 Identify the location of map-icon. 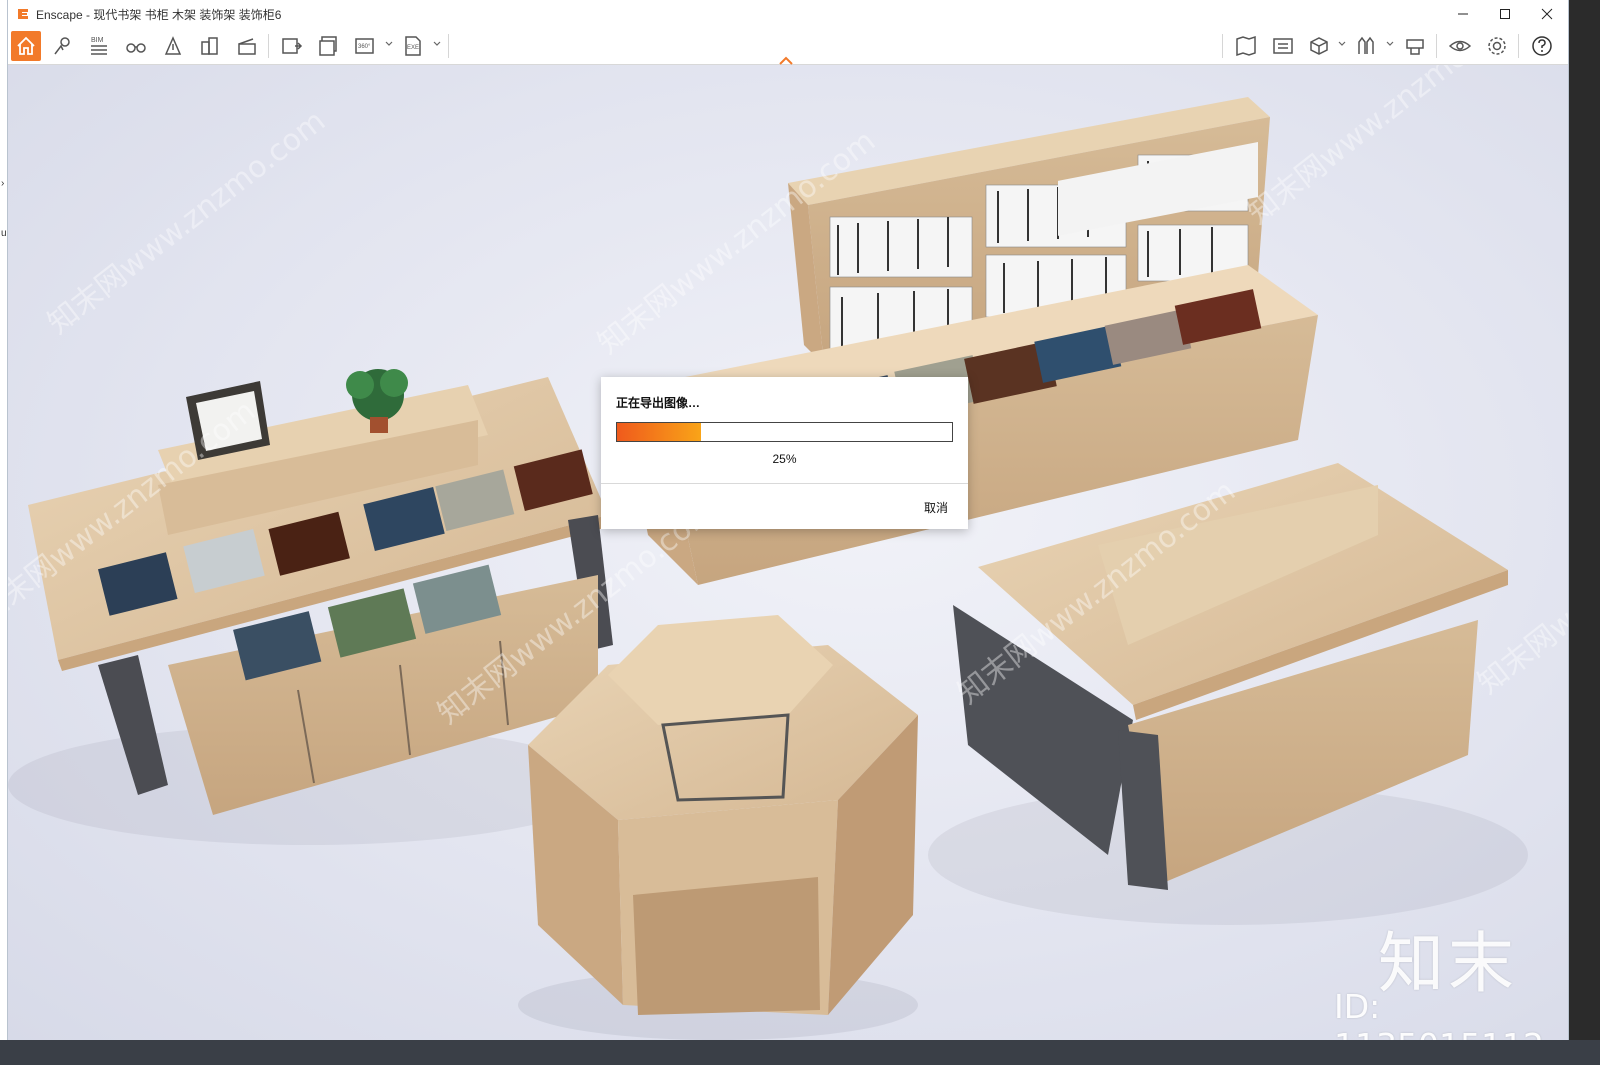
(1246, 46).